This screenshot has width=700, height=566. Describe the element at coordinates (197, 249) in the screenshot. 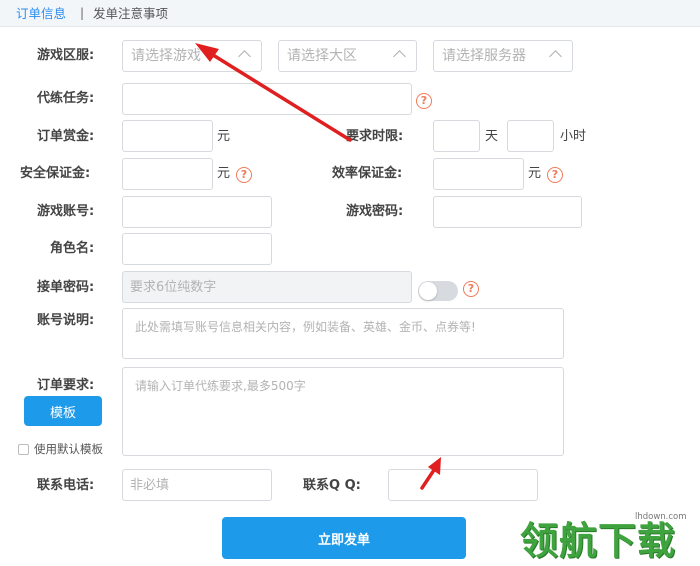

I see `role-name-input` at that location.